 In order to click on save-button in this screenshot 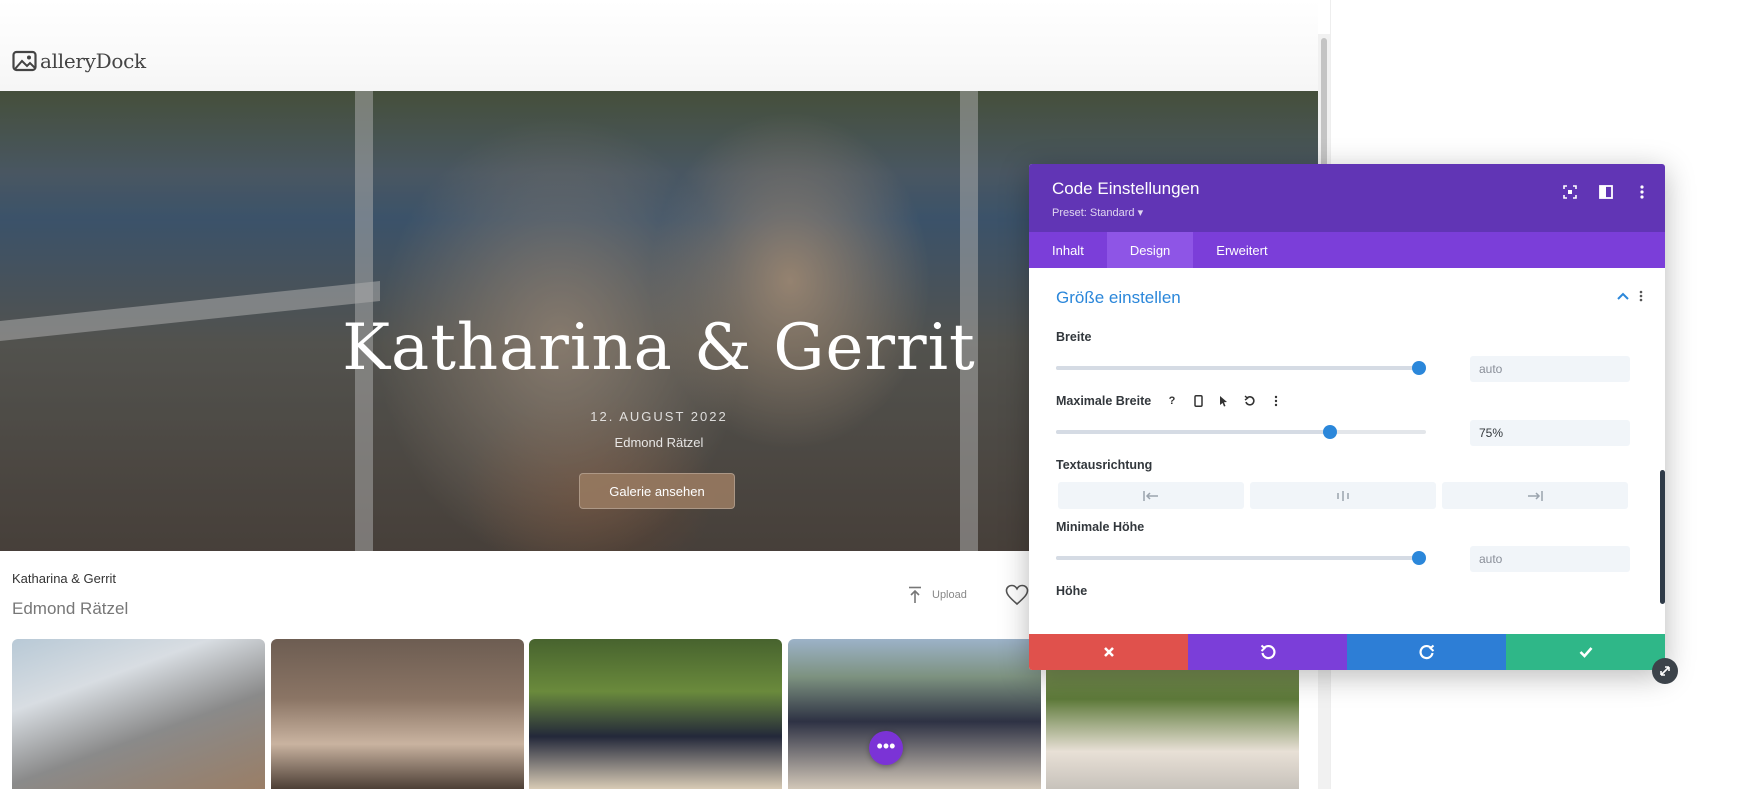, I will do `click(1585, 652)`.